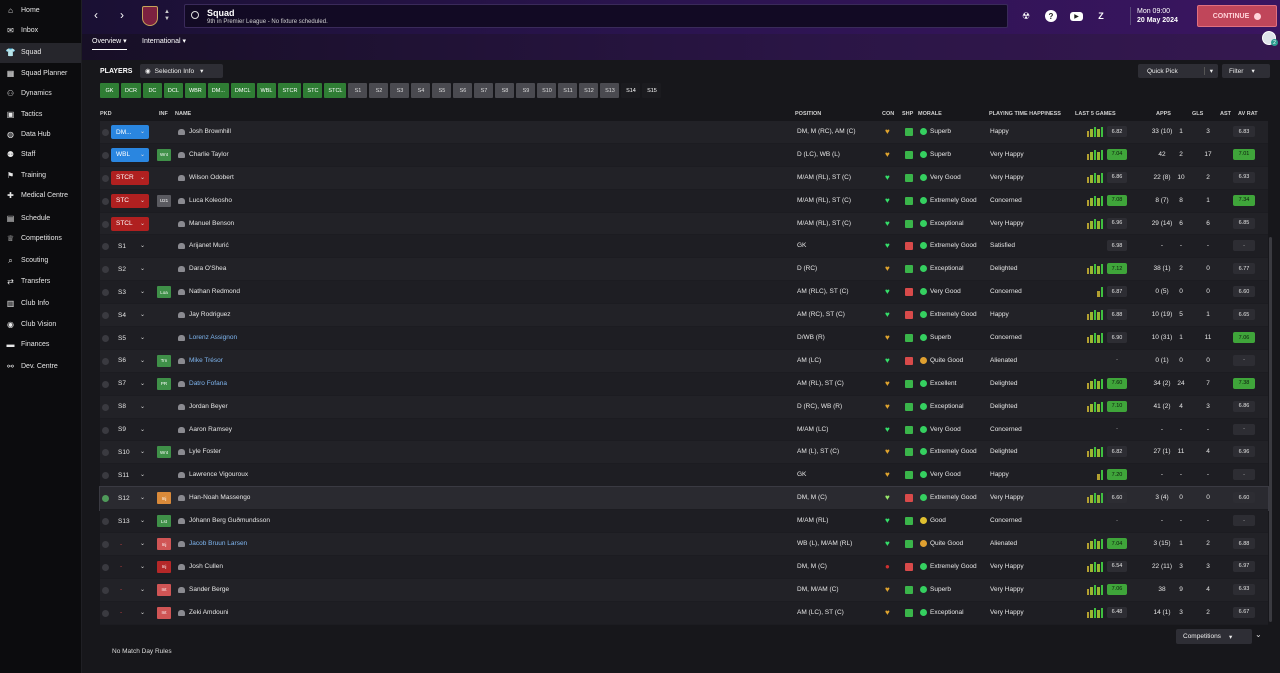 The image size is (1280, 673). What do you see at coordinates (442, 90) in the screenshot?
I see `tab-position-s5: S5` at bounding box center [442, 90].